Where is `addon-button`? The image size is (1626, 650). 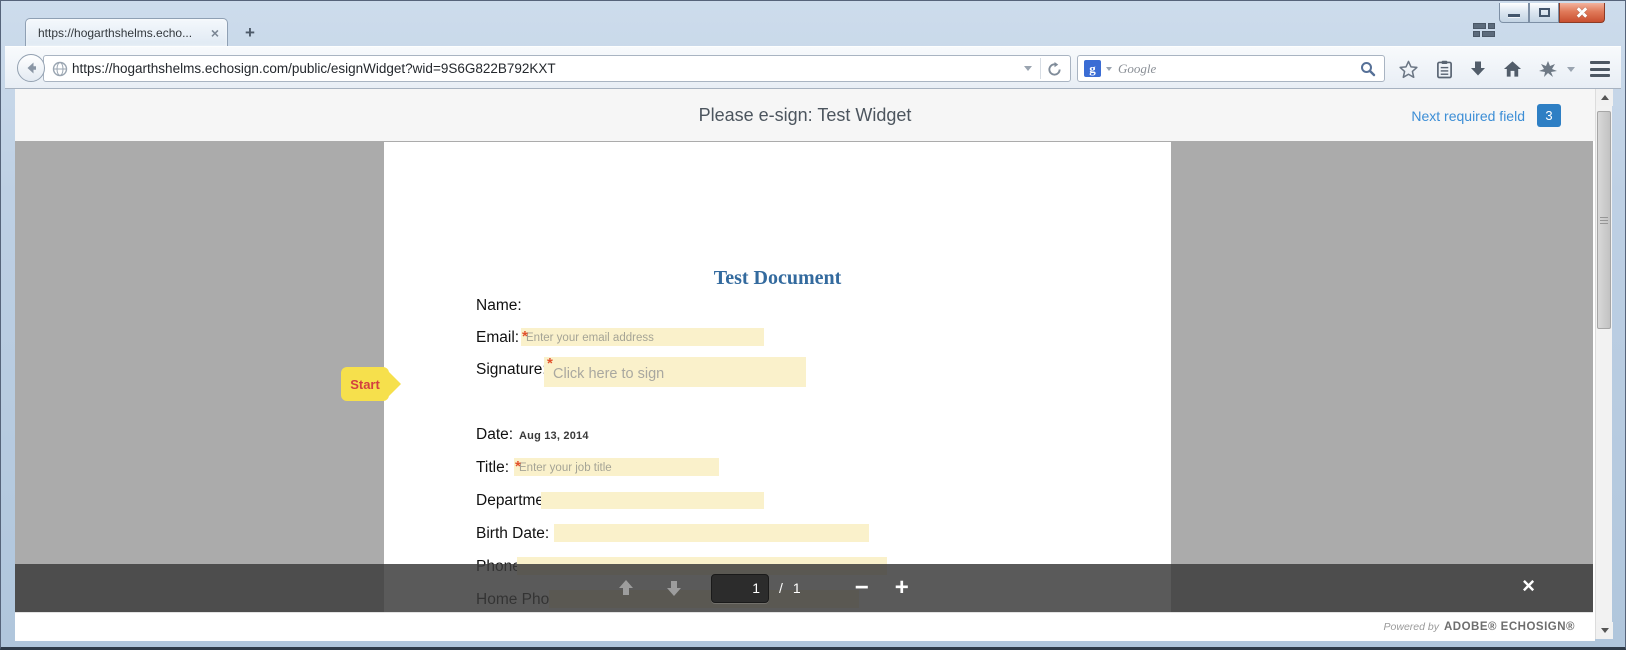 addon-button is located at coordinates (1548, 69).